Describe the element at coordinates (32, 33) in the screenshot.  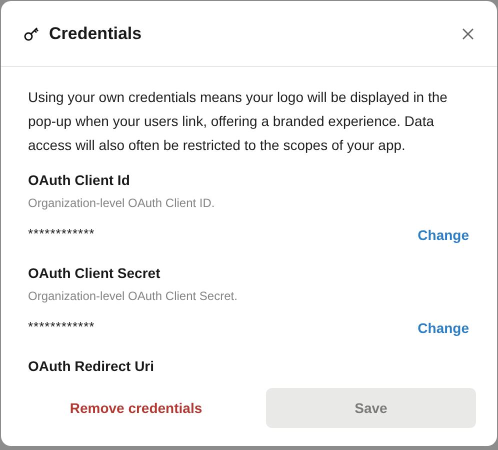
I see `key-icon` at that location.